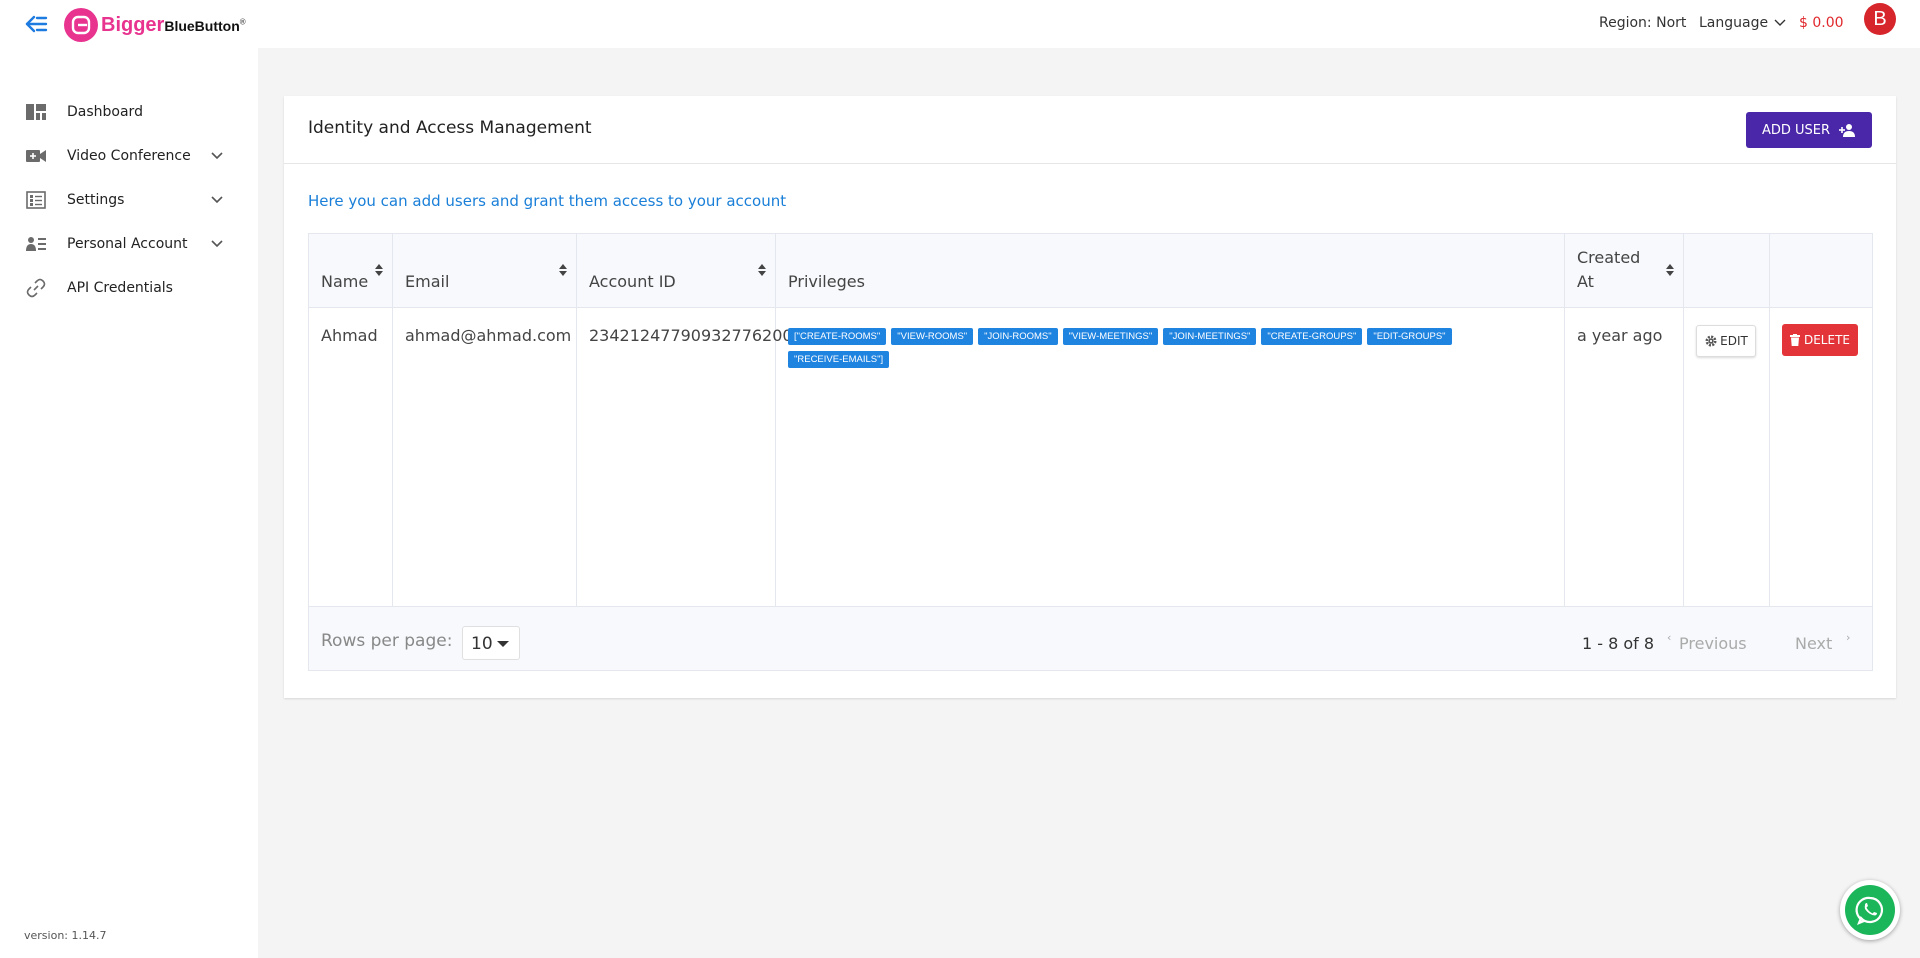  Describe the element at coordinates (65, 935) in the screenshot. I see `app-version: version: 1.14.7` at that location.